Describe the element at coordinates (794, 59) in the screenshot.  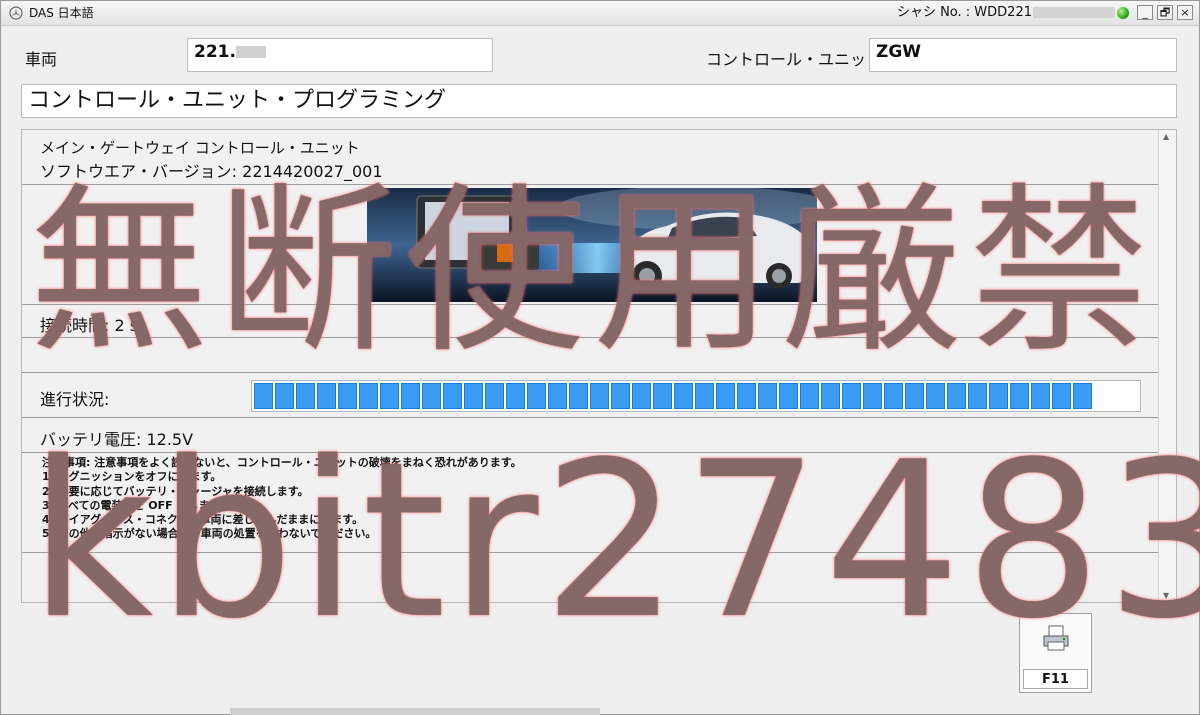
I see `control-unit-label: コントロール・ユニット` at that location.